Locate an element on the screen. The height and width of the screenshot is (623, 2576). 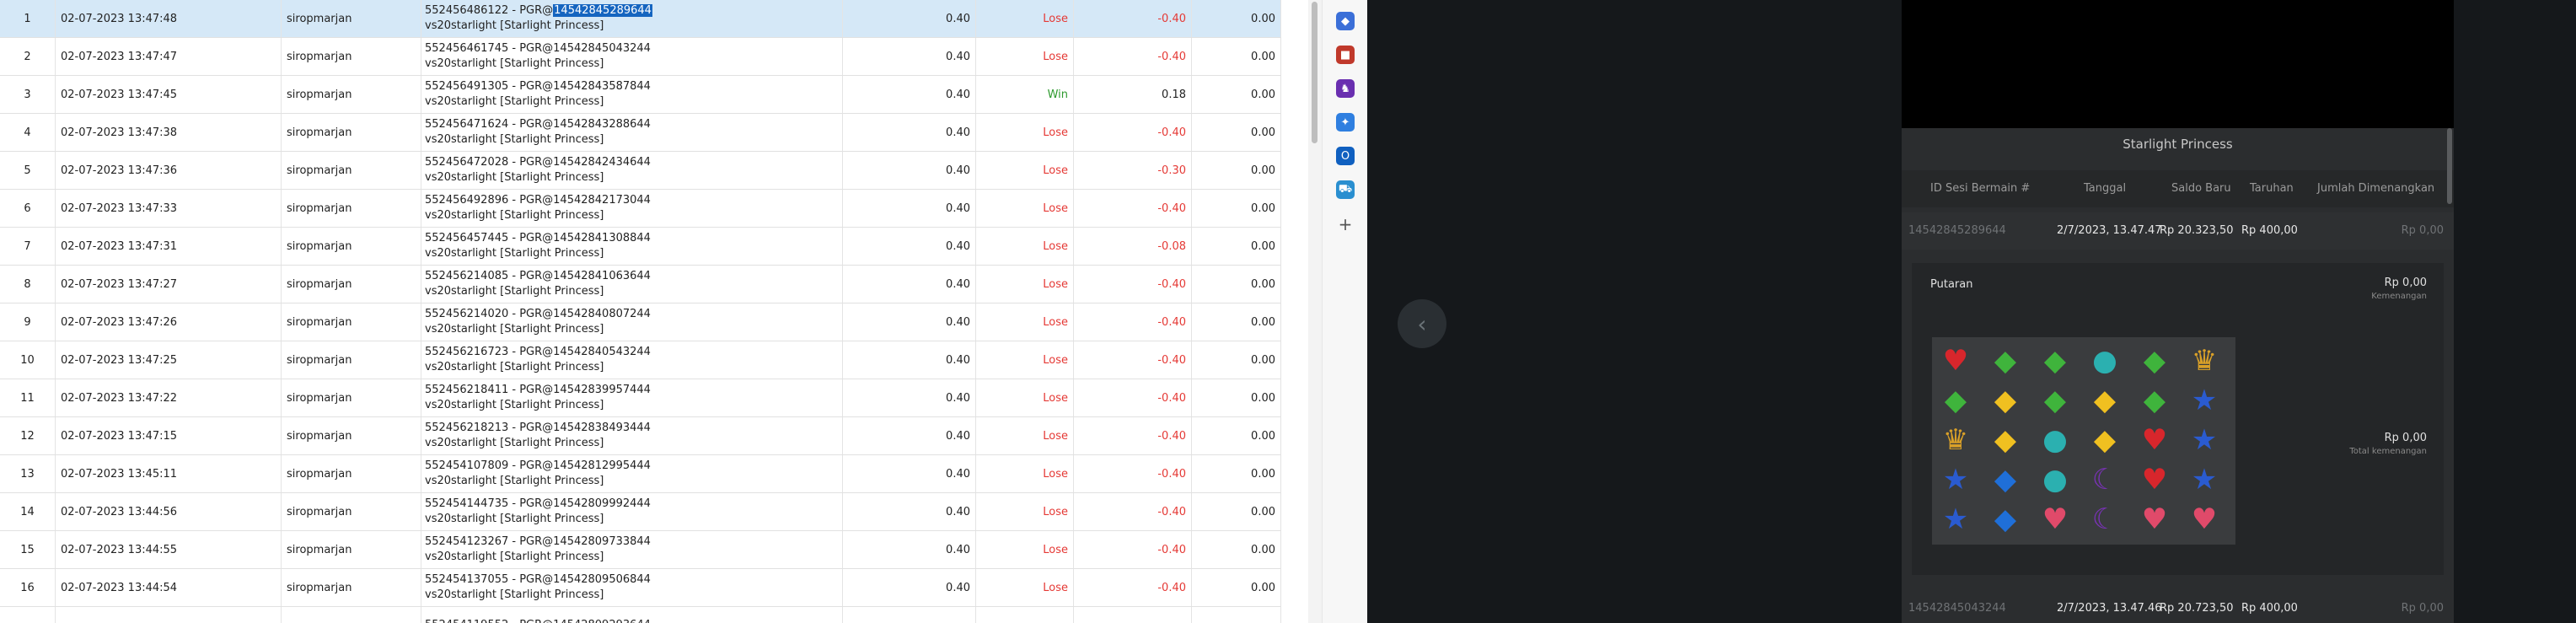
game-id-prefix: 552456216723 - PGR@14542840543244 is located at coordinates (538, 352).